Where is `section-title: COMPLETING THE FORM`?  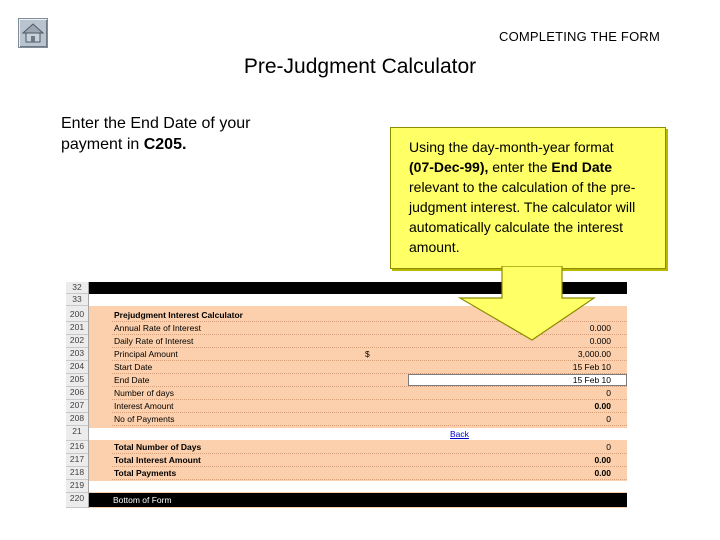 section-title: COMPLETING THE FORM is located at coordinates (579, 36).